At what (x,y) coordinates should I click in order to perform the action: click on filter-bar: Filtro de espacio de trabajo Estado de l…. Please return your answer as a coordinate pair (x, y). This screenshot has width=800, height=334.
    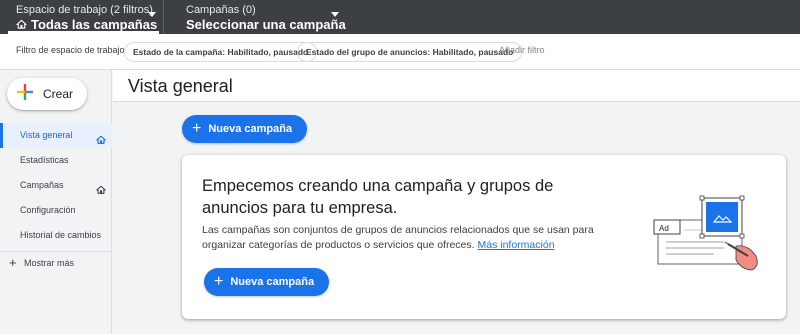
    Looking at the image, I should click on (400, 52).